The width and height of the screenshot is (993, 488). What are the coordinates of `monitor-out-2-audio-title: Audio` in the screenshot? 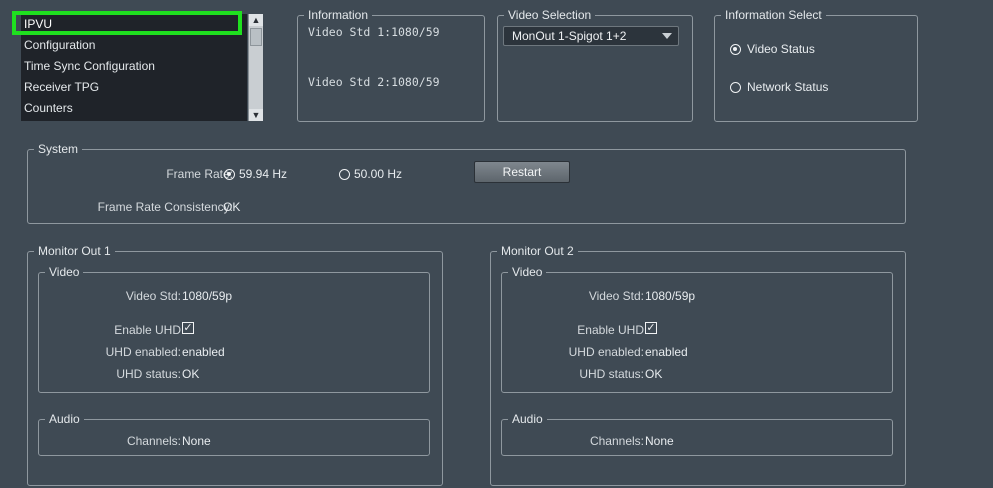 It's located at (527, 419).